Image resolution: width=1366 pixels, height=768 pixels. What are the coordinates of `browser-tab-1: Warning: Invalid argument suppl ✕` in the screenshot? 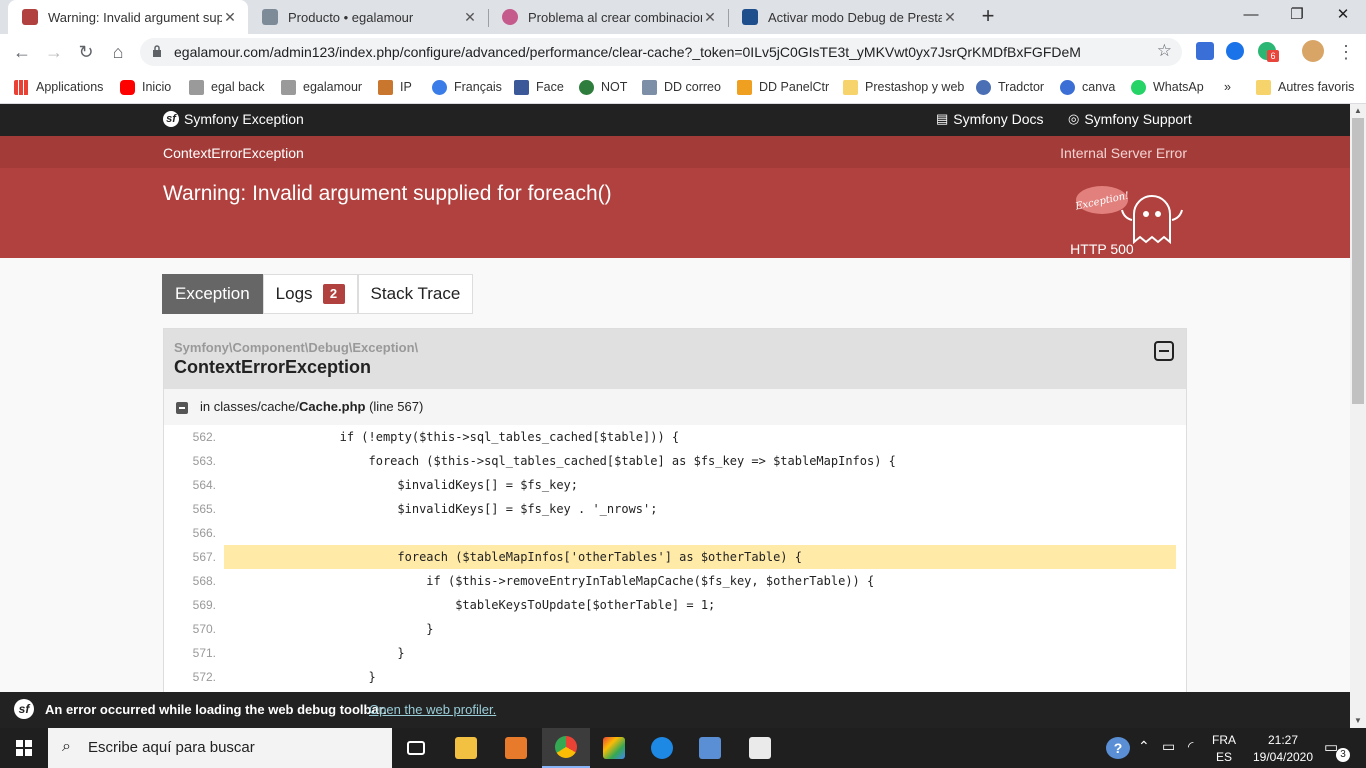 It's located at (128, 17).